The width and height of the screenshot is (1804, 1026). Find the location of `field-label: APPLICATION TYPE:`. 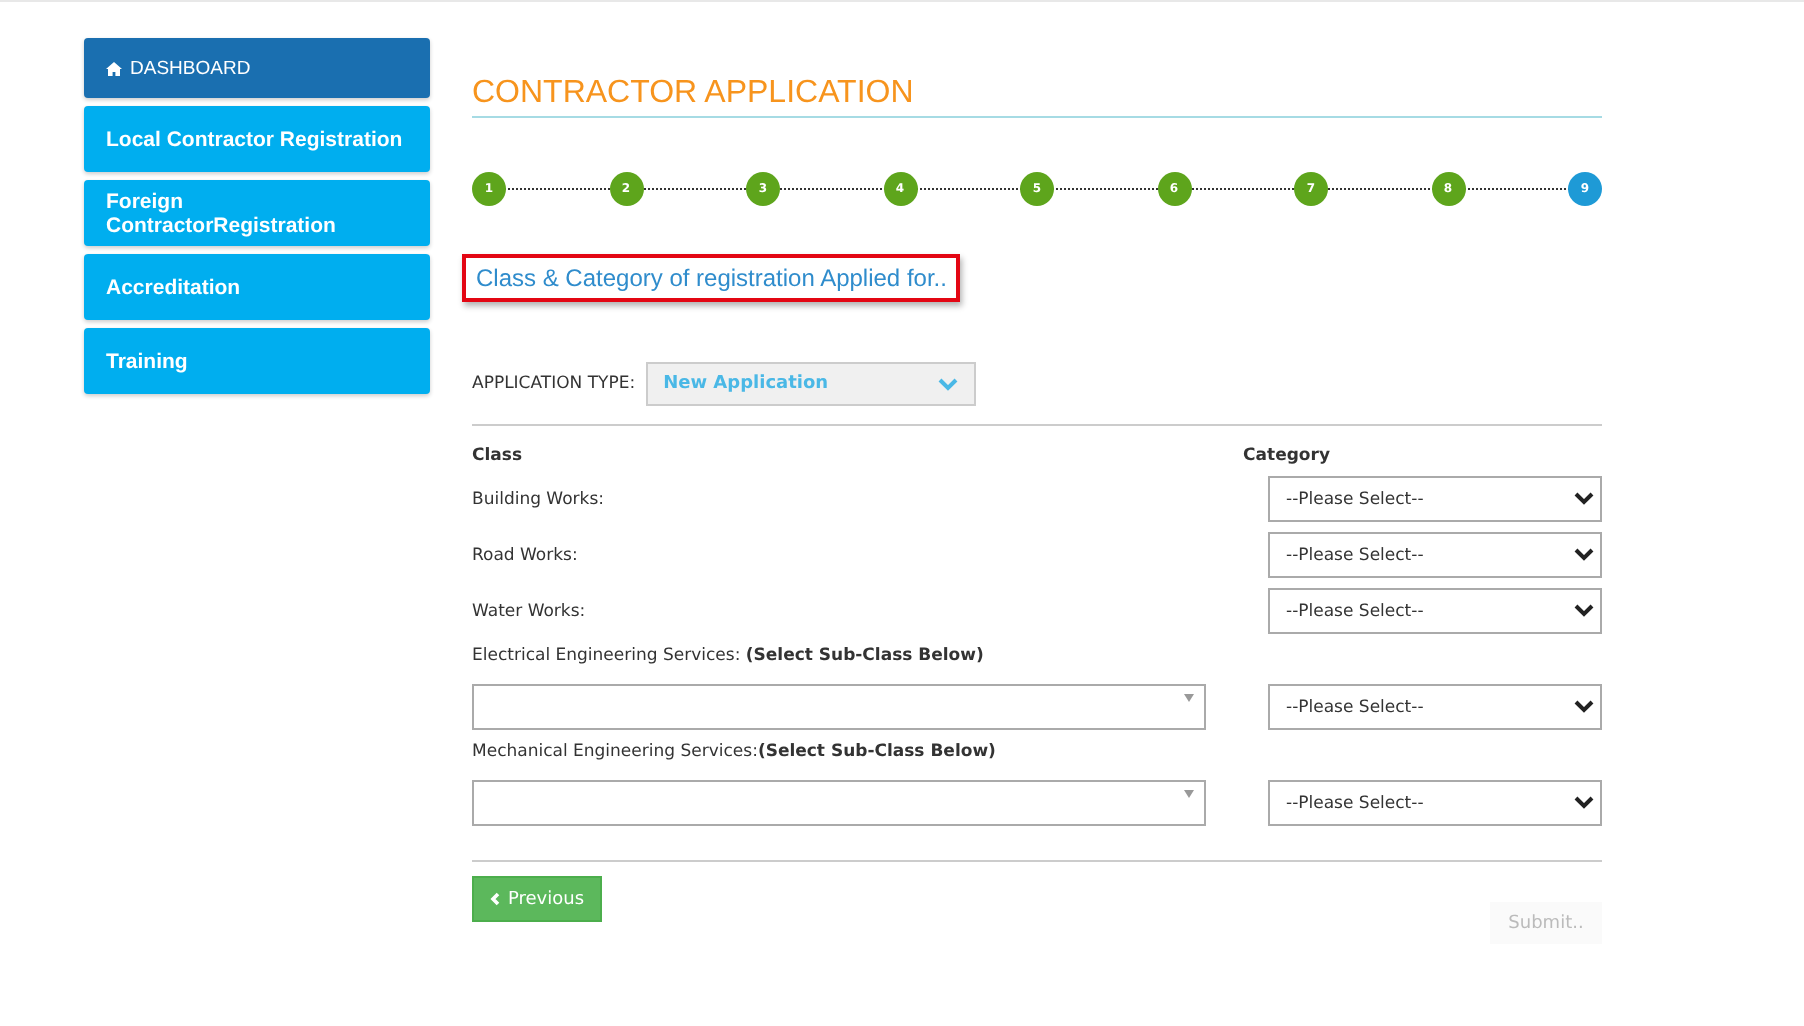

field-label: APPLICATION TYPE: is located at coordinates (554, 384).